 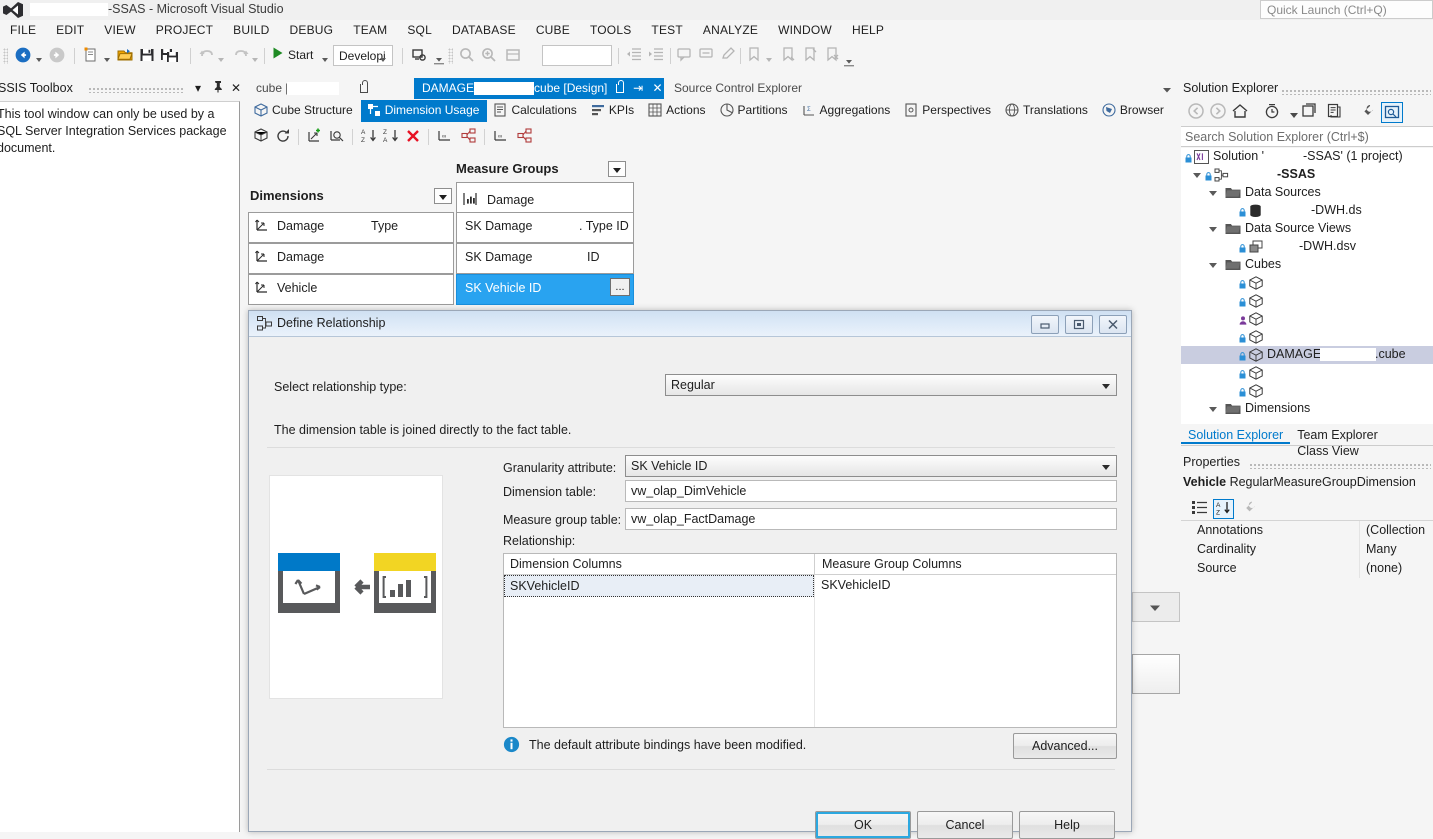 What do you see at coordinates (892, 564) in the screenshot?
I see `column-header-measure-group: Measure Group Columns` at bounding box center [892, 564].